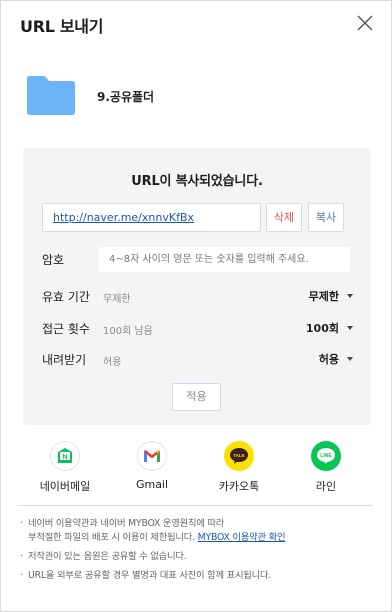  What do you see at coordinates (284, 217) in the screenshot?
I see `delete-url-button: 삭제` at bounding box center [284, 217].